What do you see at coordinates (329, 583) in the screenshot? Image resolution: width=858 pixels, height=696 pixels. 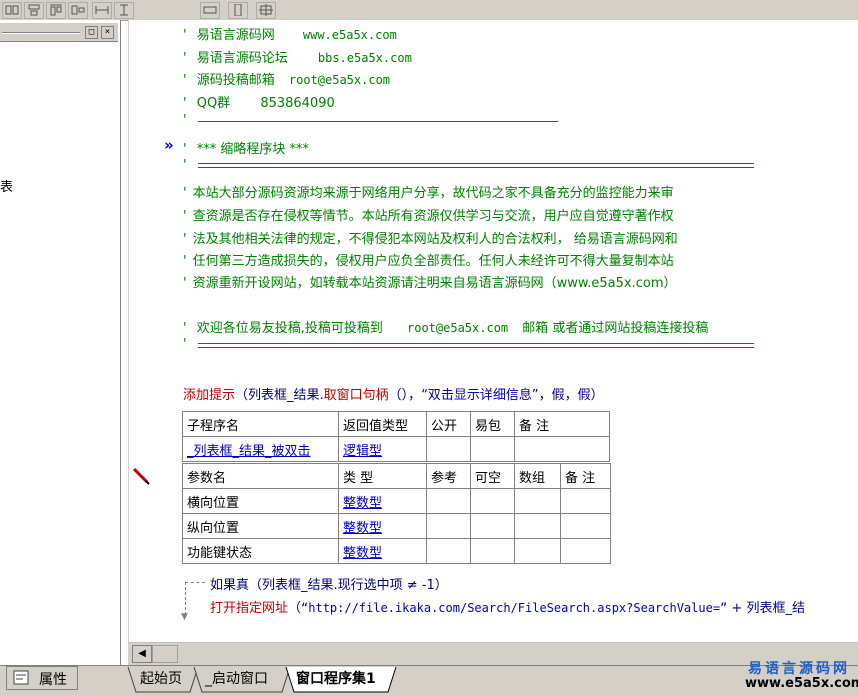 I see `if-true-statement: 如果真（列表框_结果.现行选中项 ≠ -1）` at bounding box center [329, 583].